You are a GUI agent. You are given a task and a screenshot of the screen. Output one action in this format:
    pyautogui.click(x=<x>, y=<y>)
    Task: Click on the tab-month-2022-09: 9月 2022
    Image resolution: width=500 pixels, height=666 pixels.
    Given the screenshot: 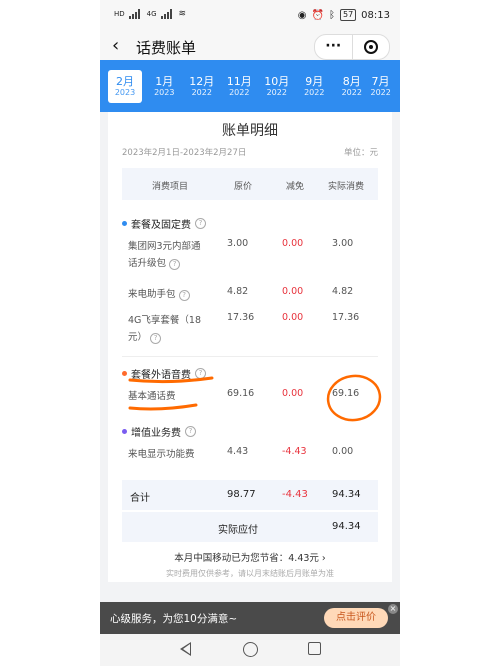 What is the action you would take?
    pyautogui.click(x=315, y=86)
    